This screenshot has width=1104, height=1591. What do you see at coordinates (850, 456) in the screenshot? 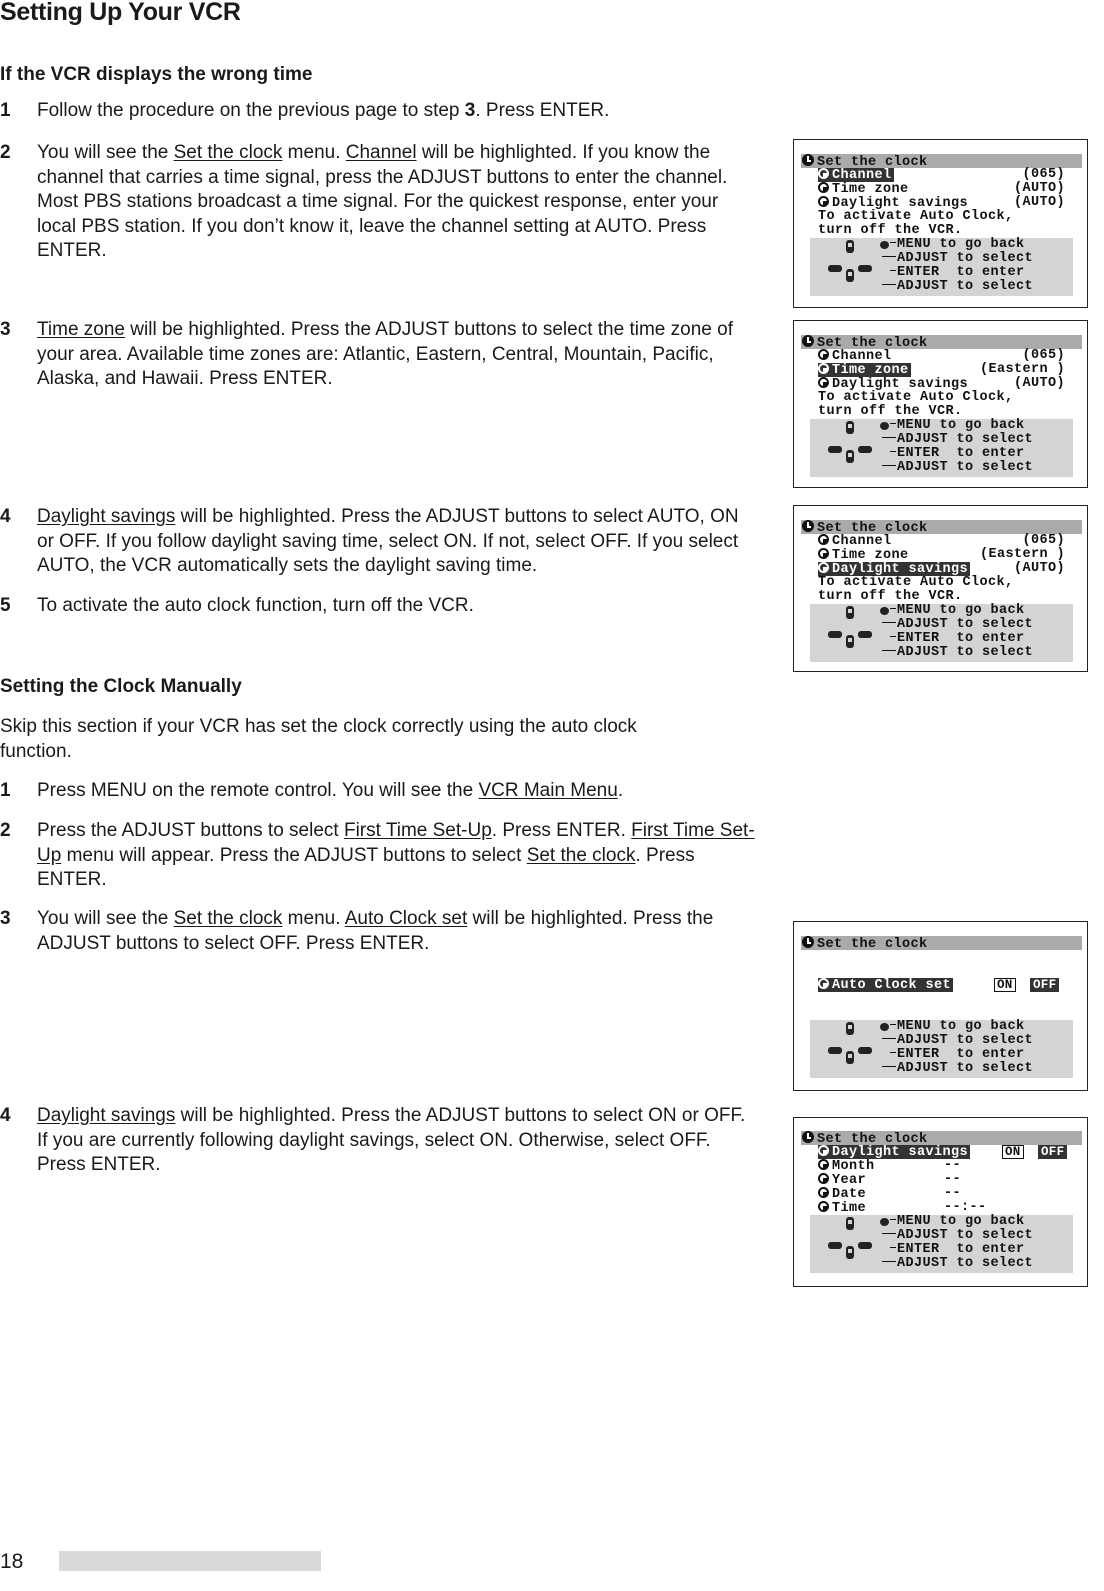
I see `adjust-down-button-icon` at bounding box center [850, 456].